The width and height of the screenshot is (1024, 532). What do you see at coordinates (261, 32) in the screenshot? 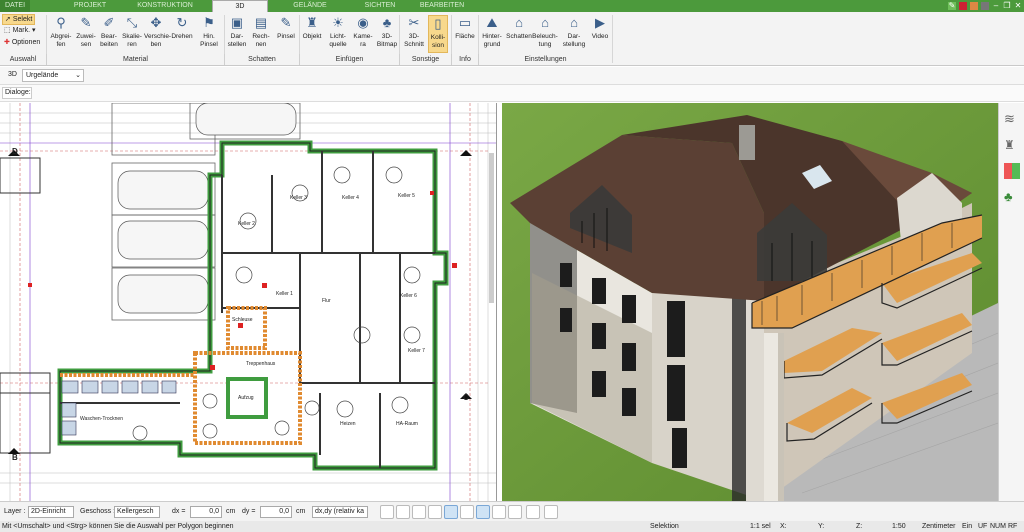
I see `ribbon-button-8: ▤ Rech- nen` at bounding box center [261, 32].